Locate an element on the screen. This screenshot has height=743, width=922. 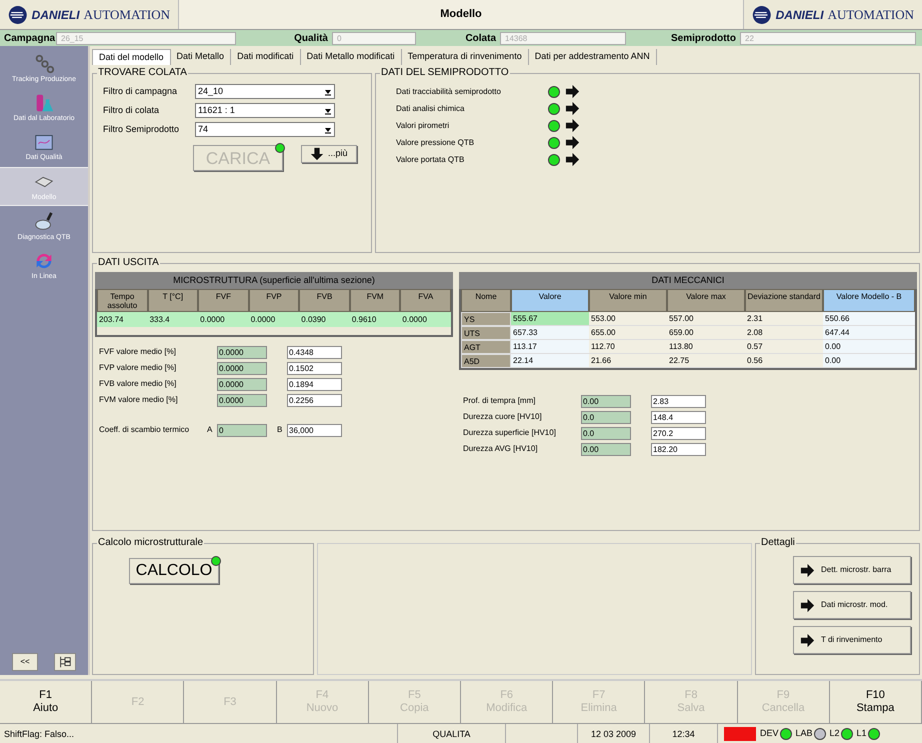
input-field: 0.4348 is located at coordinates (314, 352).